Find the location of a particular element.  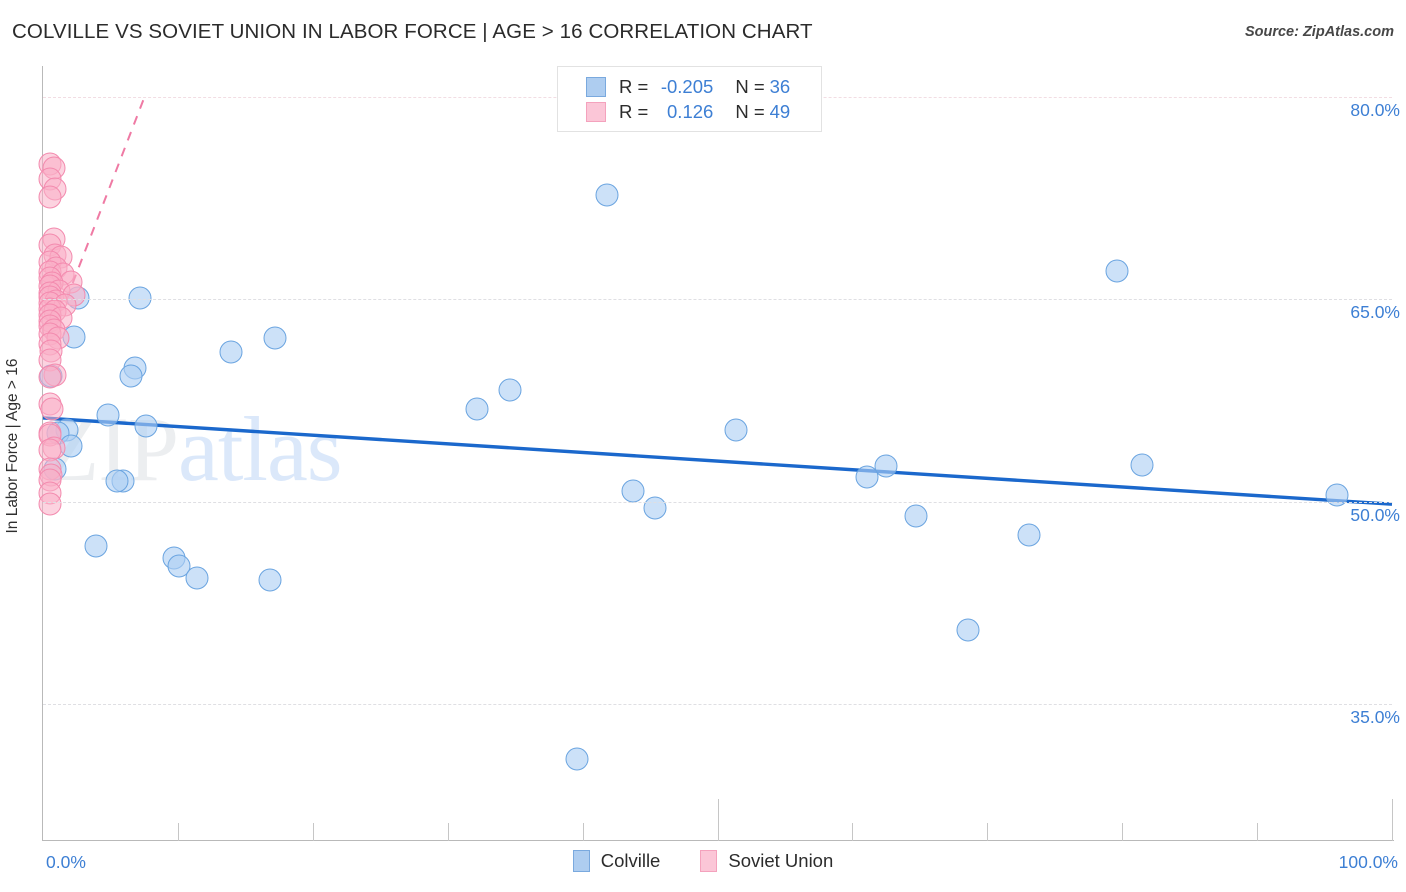

blue-n-value: 36 is located at coordinates (780, 86).